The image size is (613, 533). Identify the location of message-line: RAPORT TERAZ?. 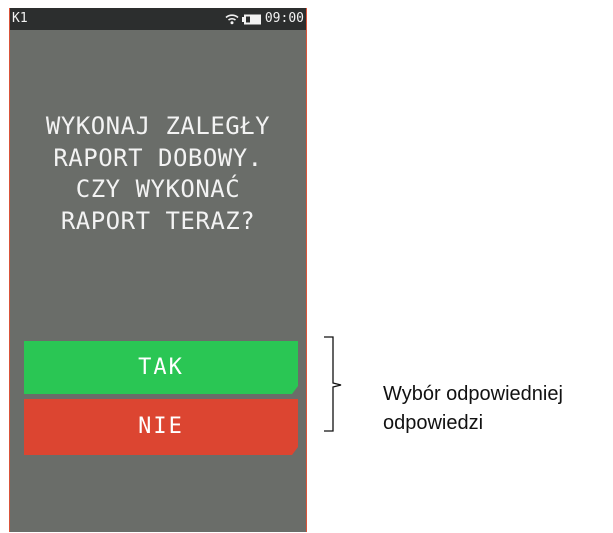
(158, 220).